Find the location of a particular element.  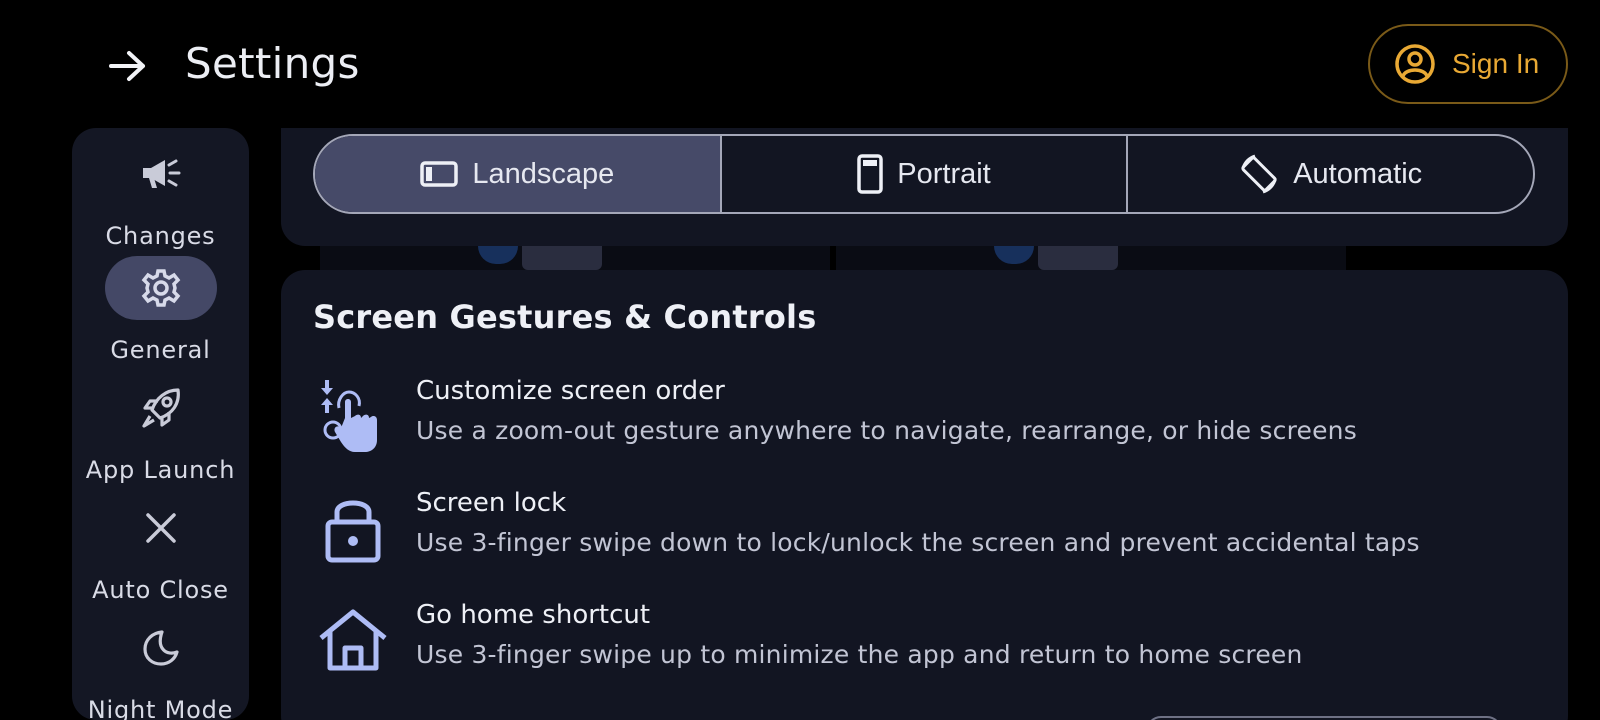

rocket-icon is located at coordinates (161, 408).